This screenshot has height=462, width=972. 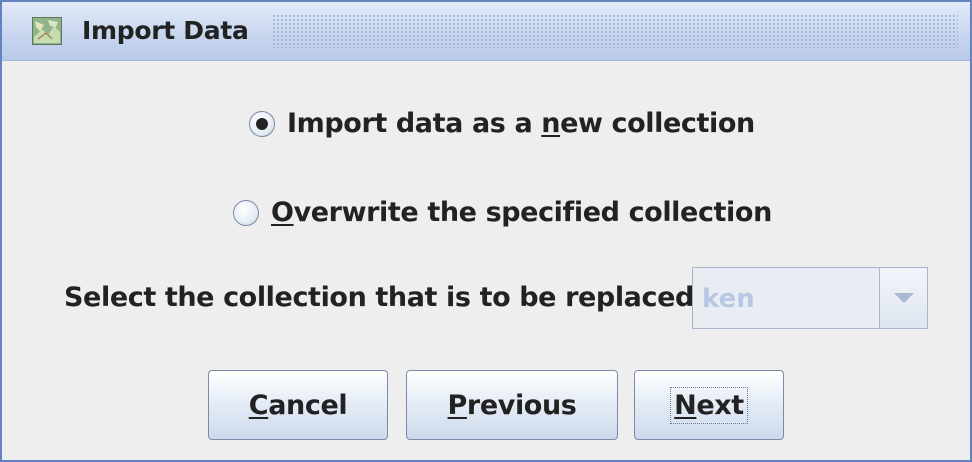 I want to click on label-text: Import data as a, so click(x=414, y=123).